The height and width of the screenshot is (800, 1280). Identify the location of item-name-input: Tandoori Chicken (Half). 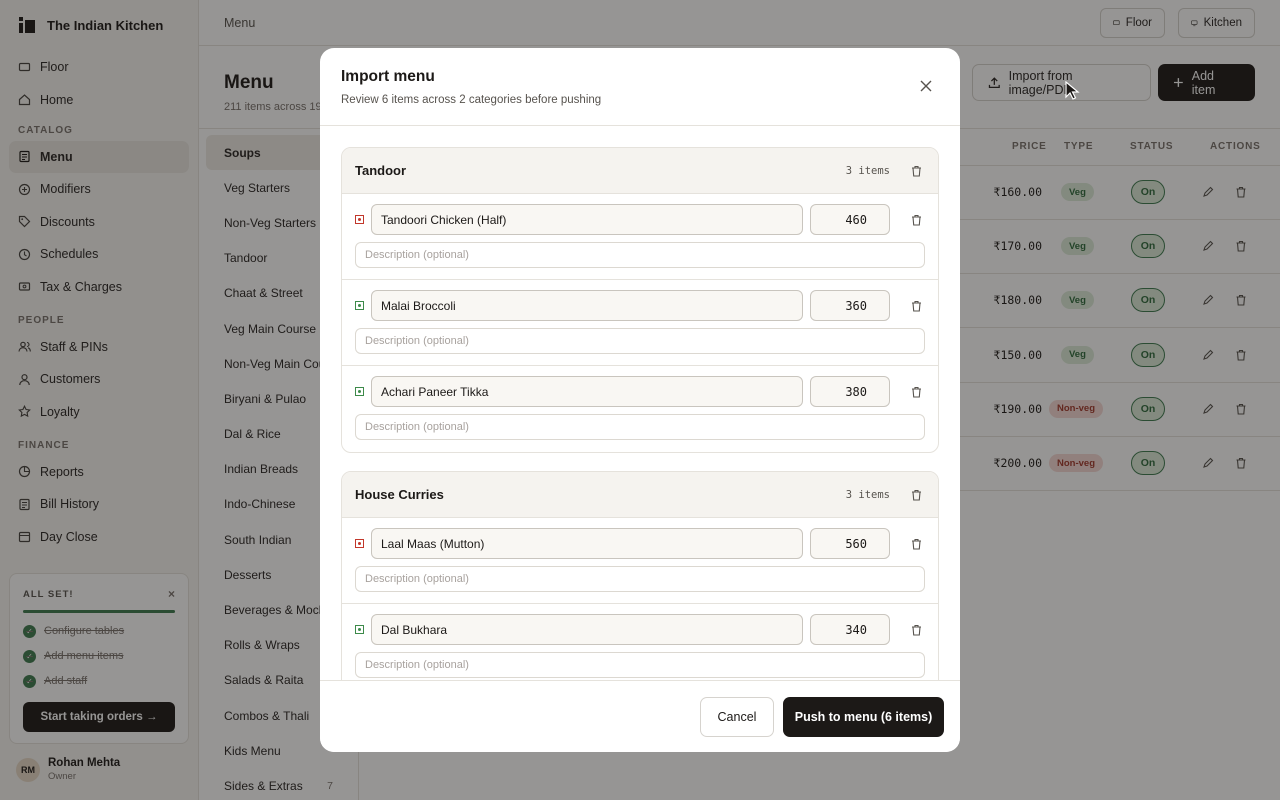
(587, 219).